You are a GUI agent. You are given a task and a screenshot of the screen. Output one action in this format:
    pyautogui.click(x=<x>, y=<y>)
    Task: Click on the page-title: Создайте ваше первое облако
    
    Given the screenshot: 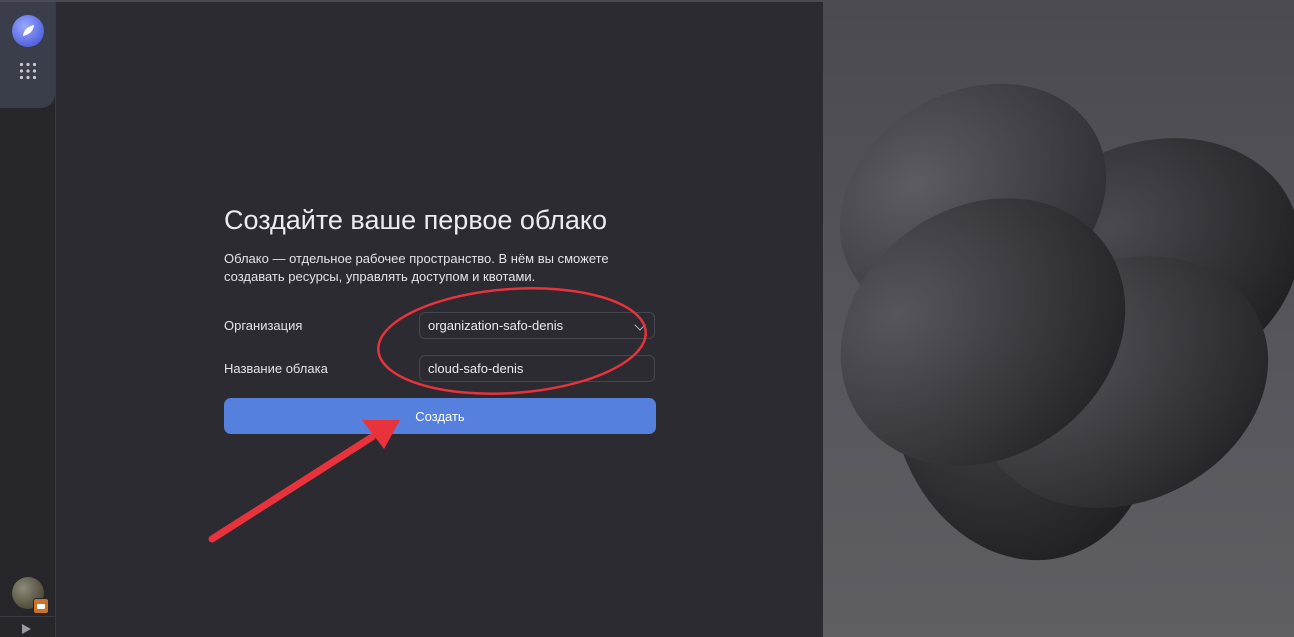 What is the action you would take?
    pyautogui.click(x=416, y=220)
    